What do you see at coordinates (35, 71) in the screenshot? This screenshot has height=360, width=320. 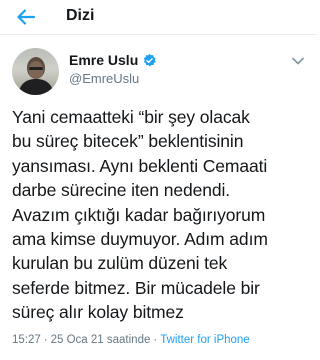 I see `avatar` at bounding box center [35, 71].